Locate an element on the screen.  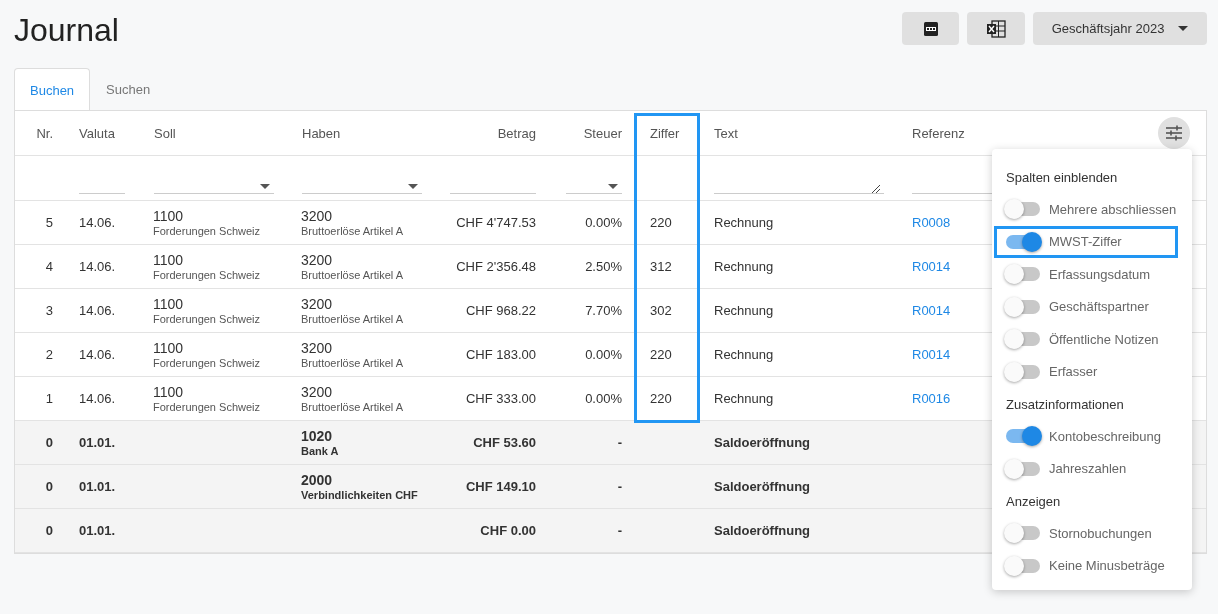
option-label: Keine Minusbeträge is located at coordinates (1107, 566).